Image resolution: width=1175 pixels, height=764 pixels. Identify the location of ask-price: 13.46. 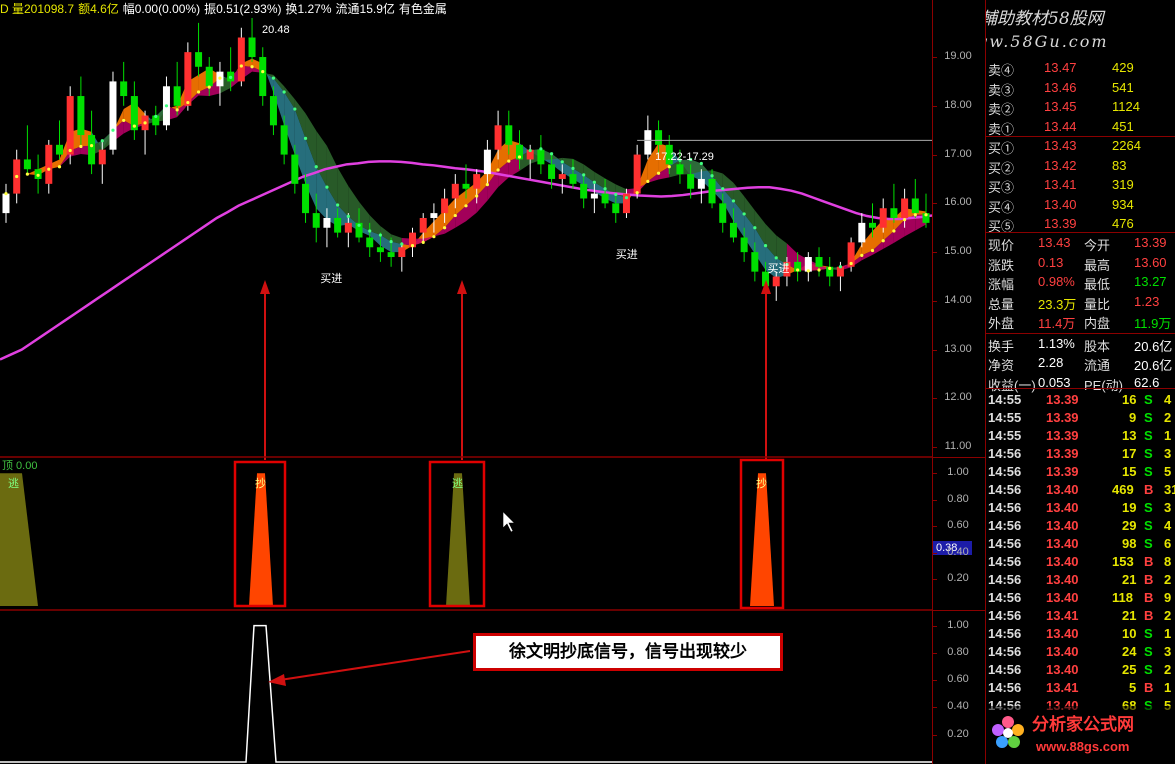
(1060, 87).